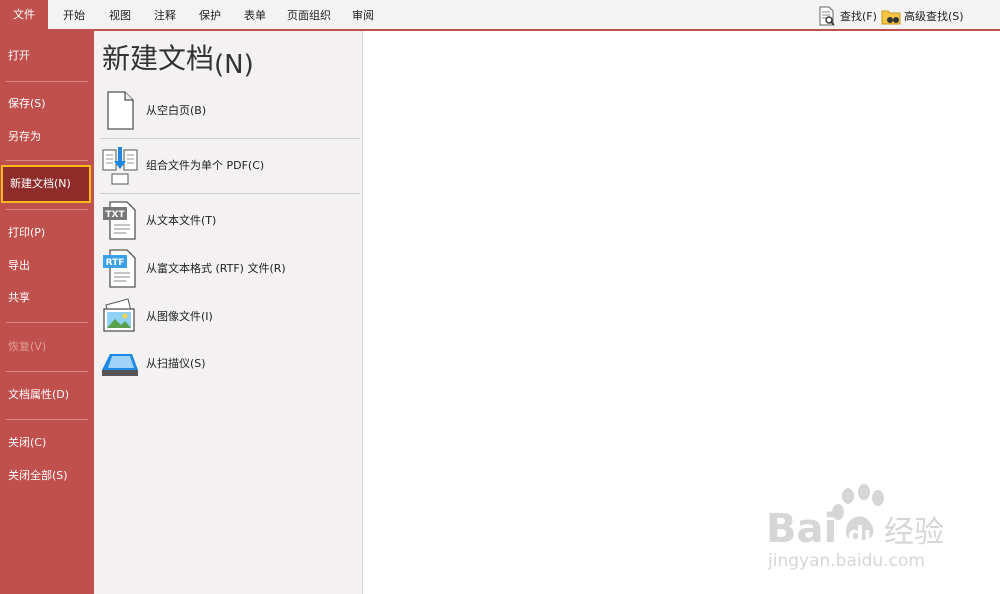  What do you see at coordinates (47, 443) in the screenshot?
I see `nav-close: 关闭(C)` at bounding box center [47, 443].